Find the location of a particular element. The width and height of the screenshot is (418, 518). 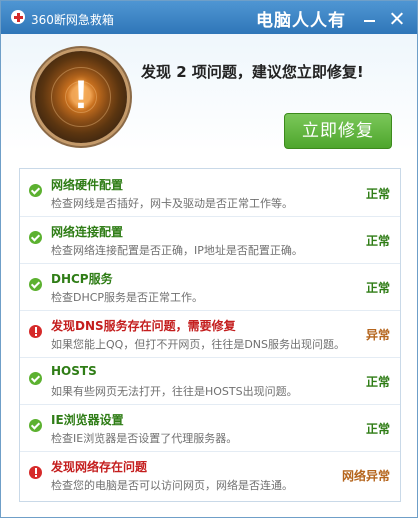

watermark-text: 电脑人人有 is located at coordinates (301, 21).